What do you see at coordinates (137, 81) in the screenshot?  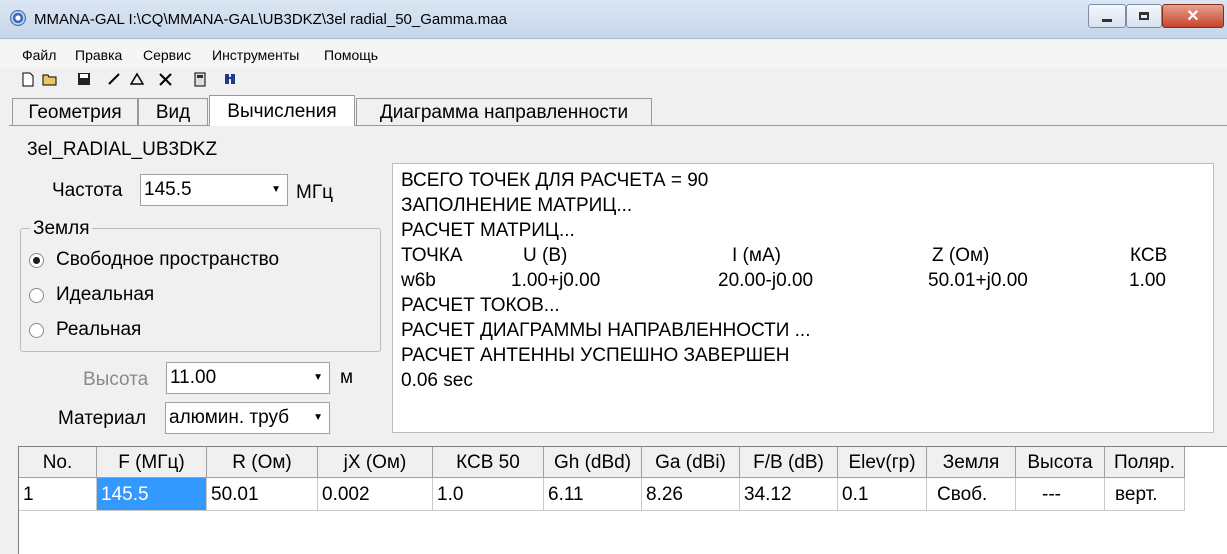 I see `triangle-icon` at bounding box center [137, 81].